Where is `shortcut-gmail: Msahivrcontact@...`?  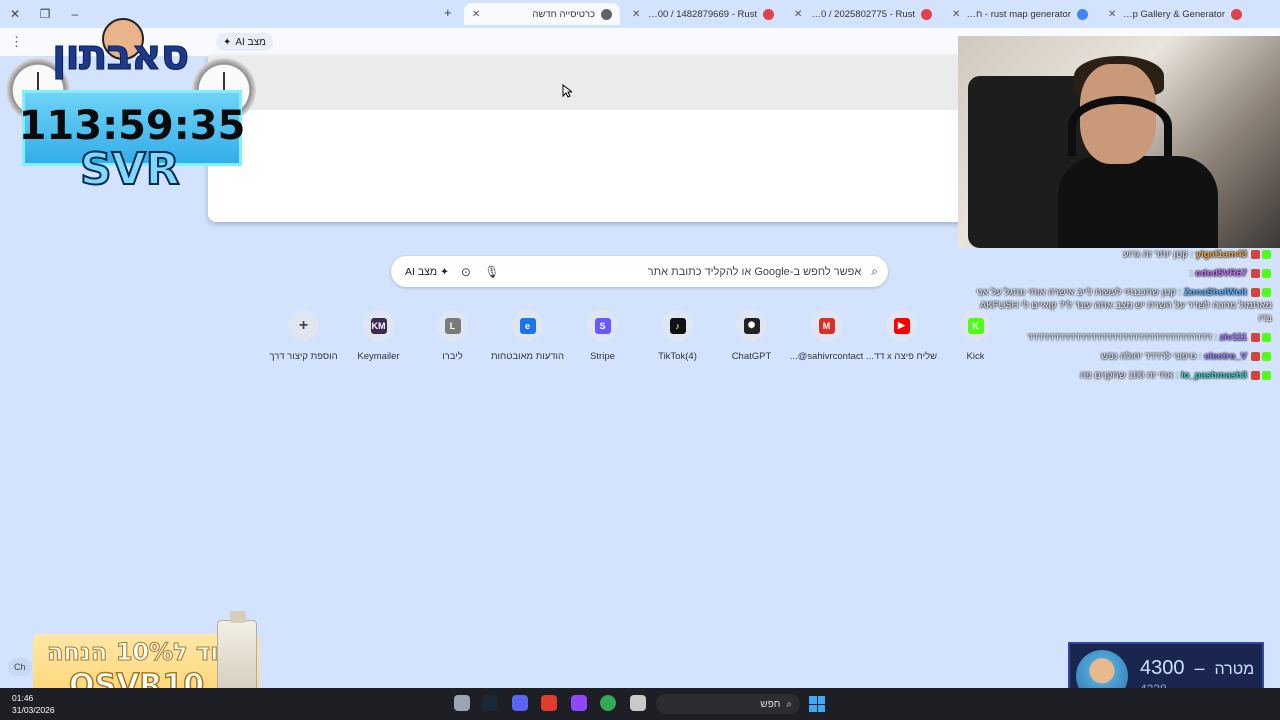 shortcut-gmail: Msahivrcontact@... is located at coordinates (826, 336).